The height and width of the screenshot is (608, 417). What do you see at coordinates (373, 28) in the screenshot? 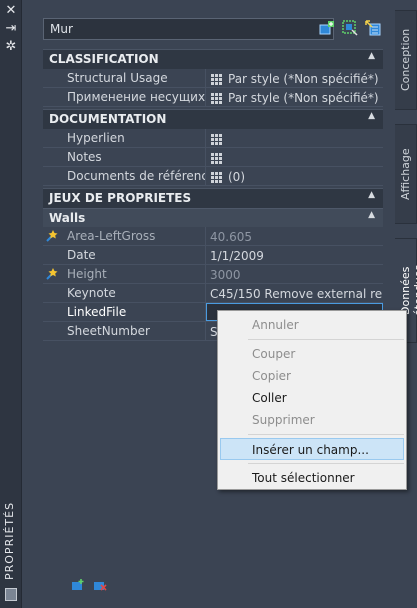
I see `pick-object-icon` at bounding box center [373, 28].